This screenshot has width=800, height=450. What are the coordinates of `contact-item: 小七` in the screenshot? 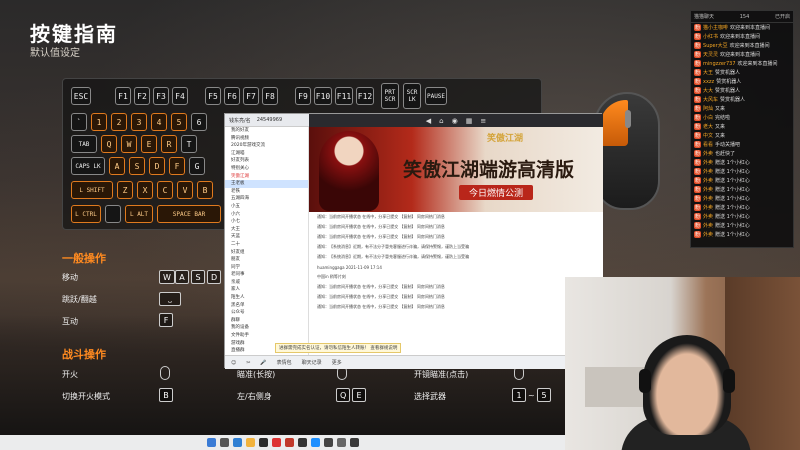 It's located at (266, 222).